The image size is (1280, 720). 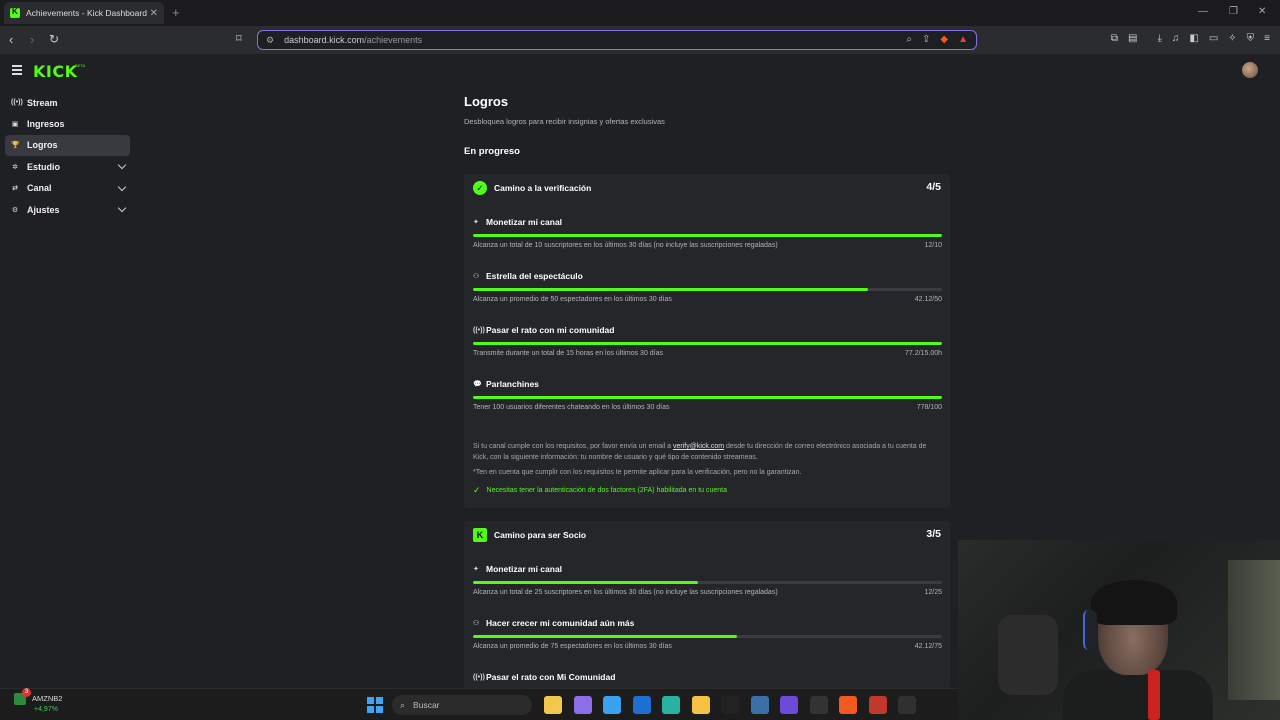 What do you see at coordinates (32, 39) in the screenshot?
I see `forward-icon: ›` at bounding box center [32, 39].